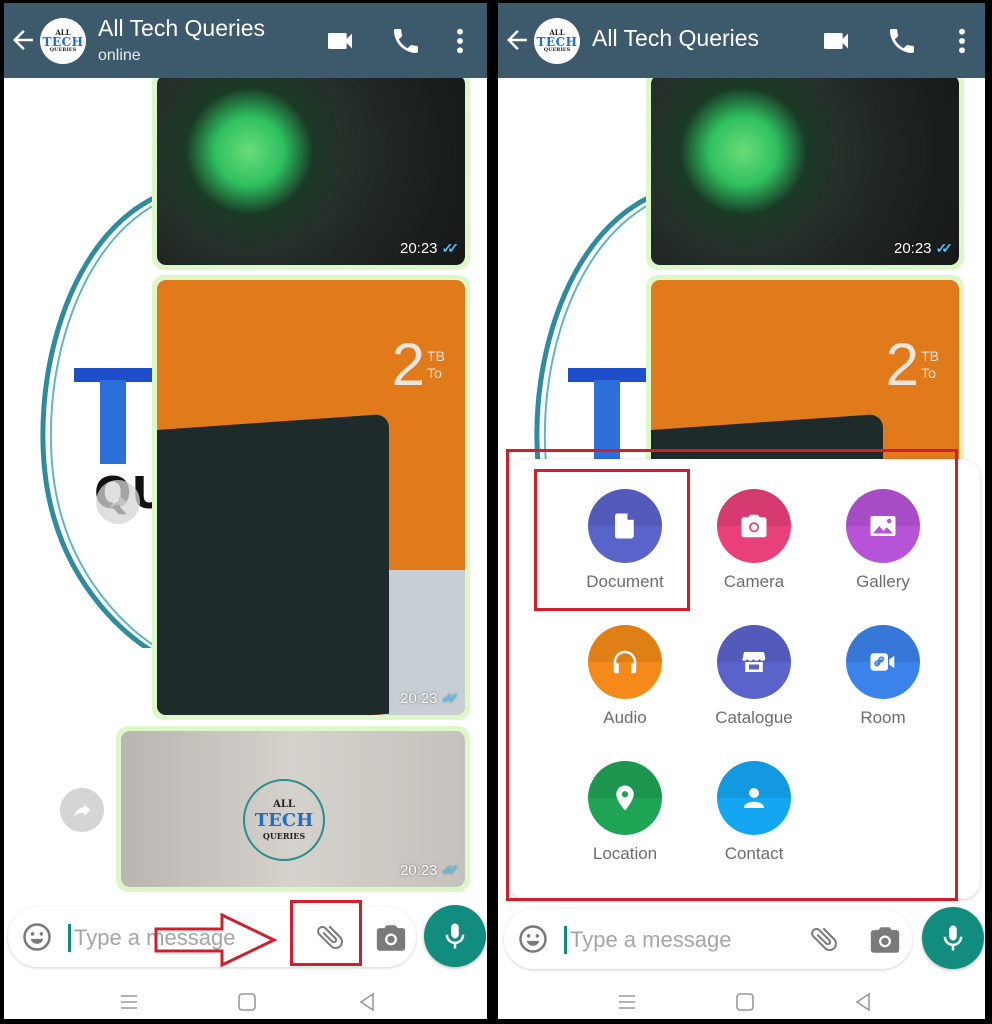  I want to click on annotation-highlight-attach, so click(326, 933).